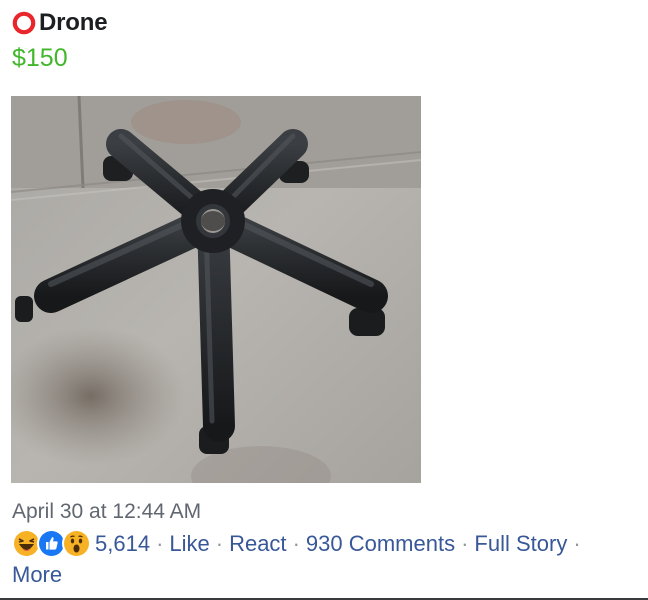  What do you see at coordinates (380, 544) in the screenshot?
I see `comments-link: 930 Comments` at bounding box center [380, 544].